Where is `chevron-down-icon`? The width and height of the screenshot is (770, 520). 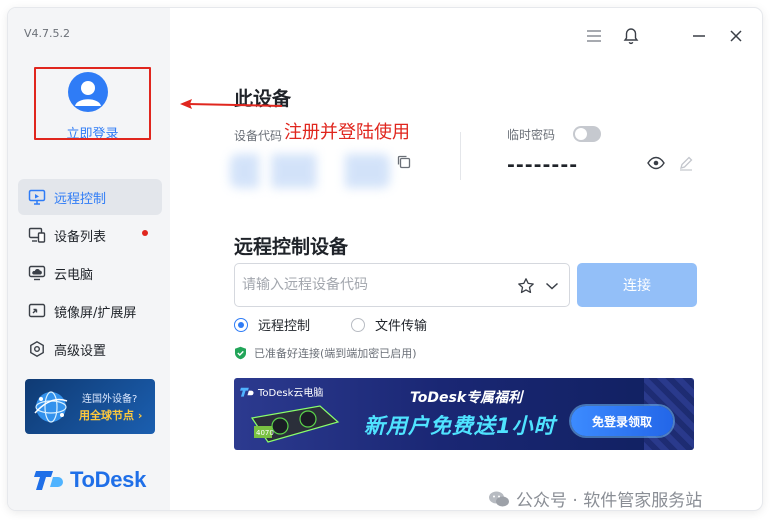
chevron-down-icon is located at coordinates (552, 286).